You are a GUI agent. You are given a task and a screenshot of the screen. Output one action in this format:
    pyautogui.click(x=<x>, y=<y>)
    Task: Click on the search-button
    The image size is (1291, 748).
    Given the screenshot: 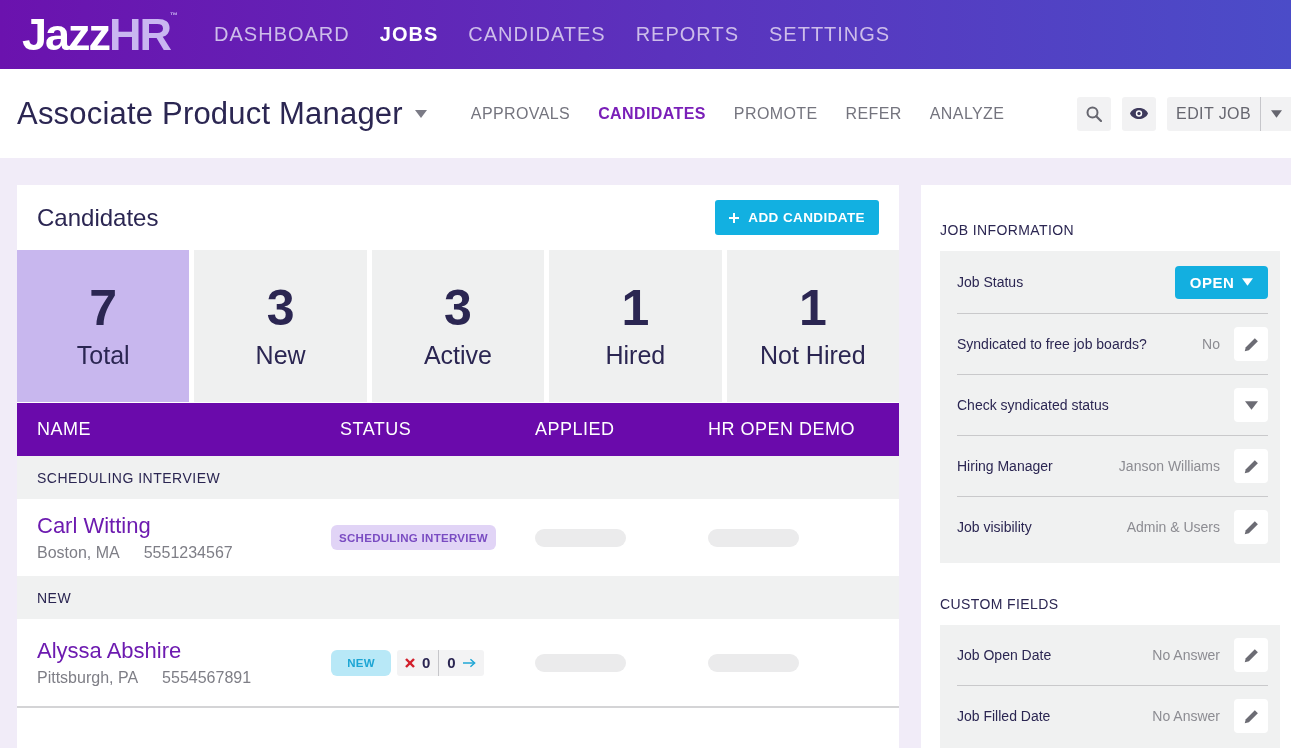 What is the action you would take?
    pyautogui.click(x=1094, y=113)
    